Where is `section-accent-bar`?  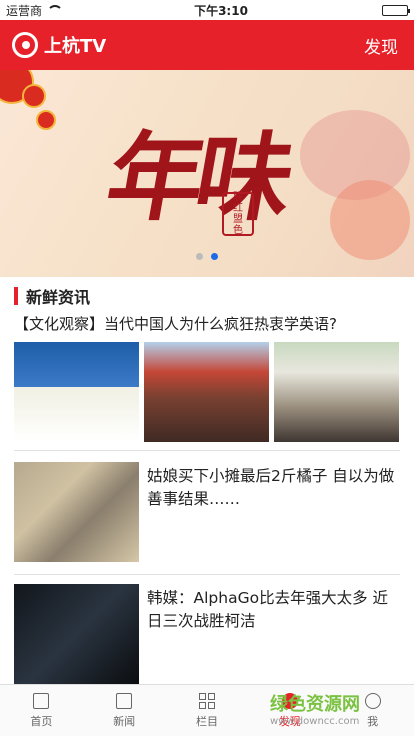
section-accent-bar is located at coordinates (16, 296).